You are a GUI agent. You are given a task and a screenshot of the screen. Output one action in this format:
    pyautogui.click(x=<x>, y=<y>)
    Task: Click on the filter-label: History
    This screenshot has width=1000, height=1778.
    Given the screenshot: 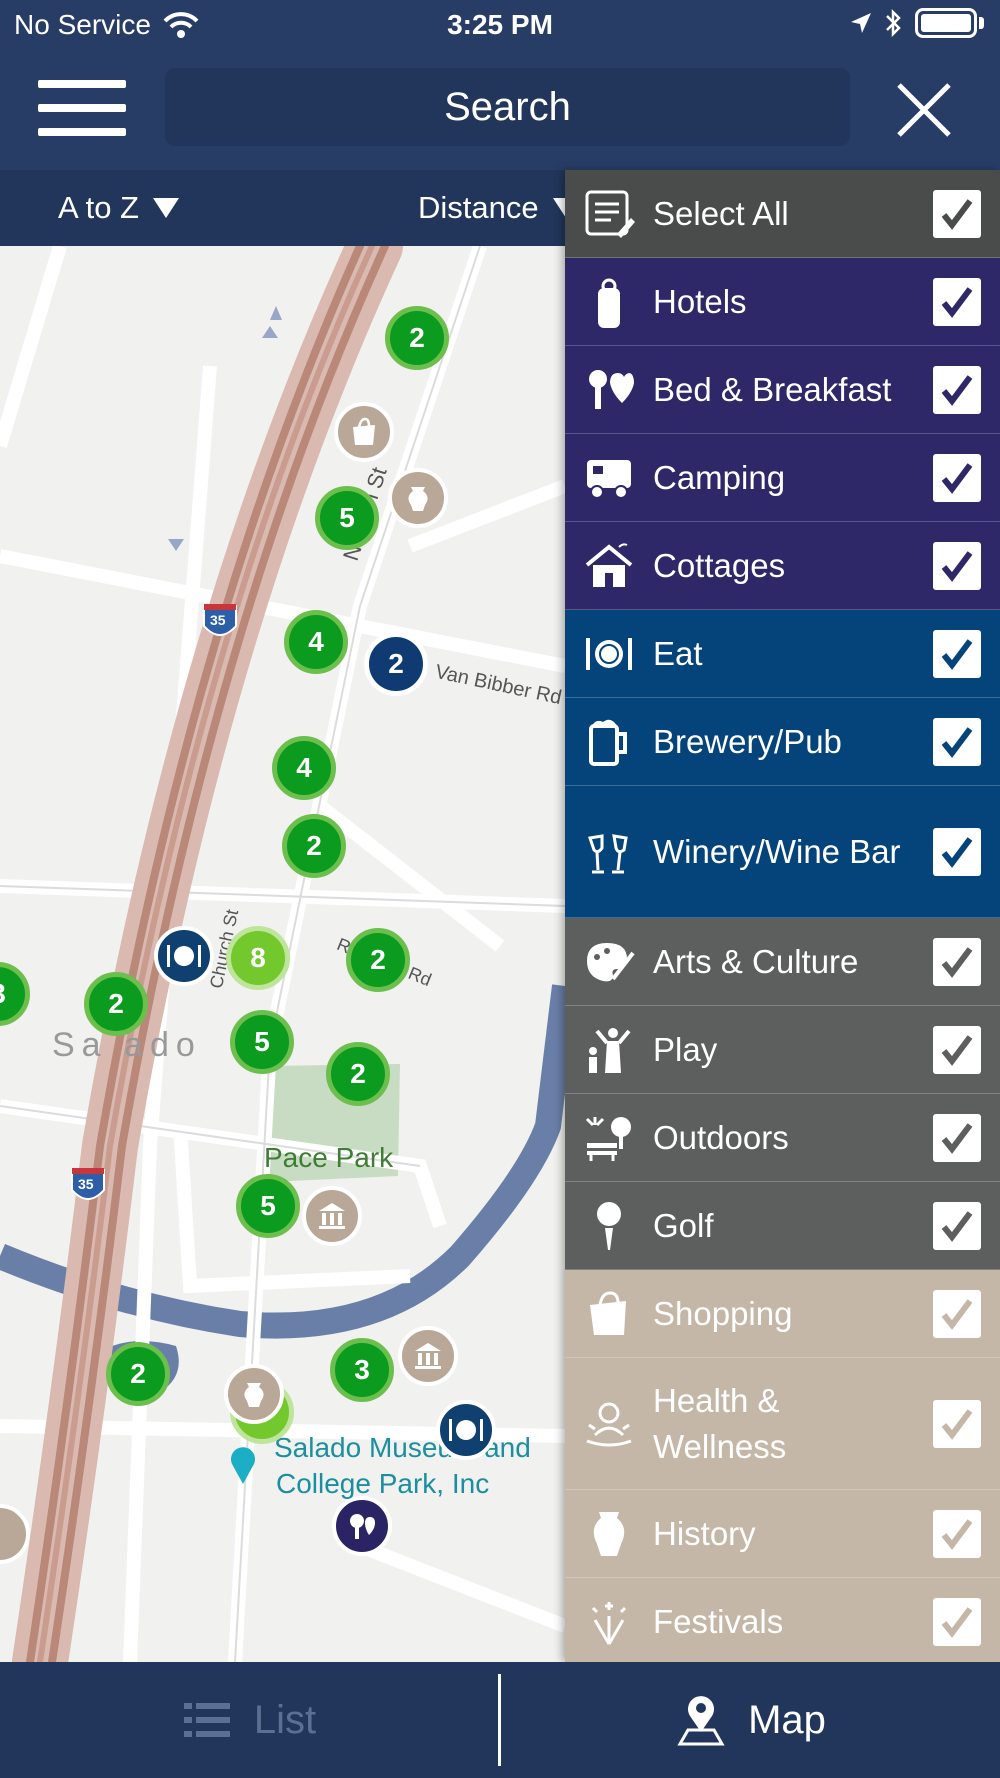 What is the action you would take?
    pyautogui.click(x=704, y=1533)
    